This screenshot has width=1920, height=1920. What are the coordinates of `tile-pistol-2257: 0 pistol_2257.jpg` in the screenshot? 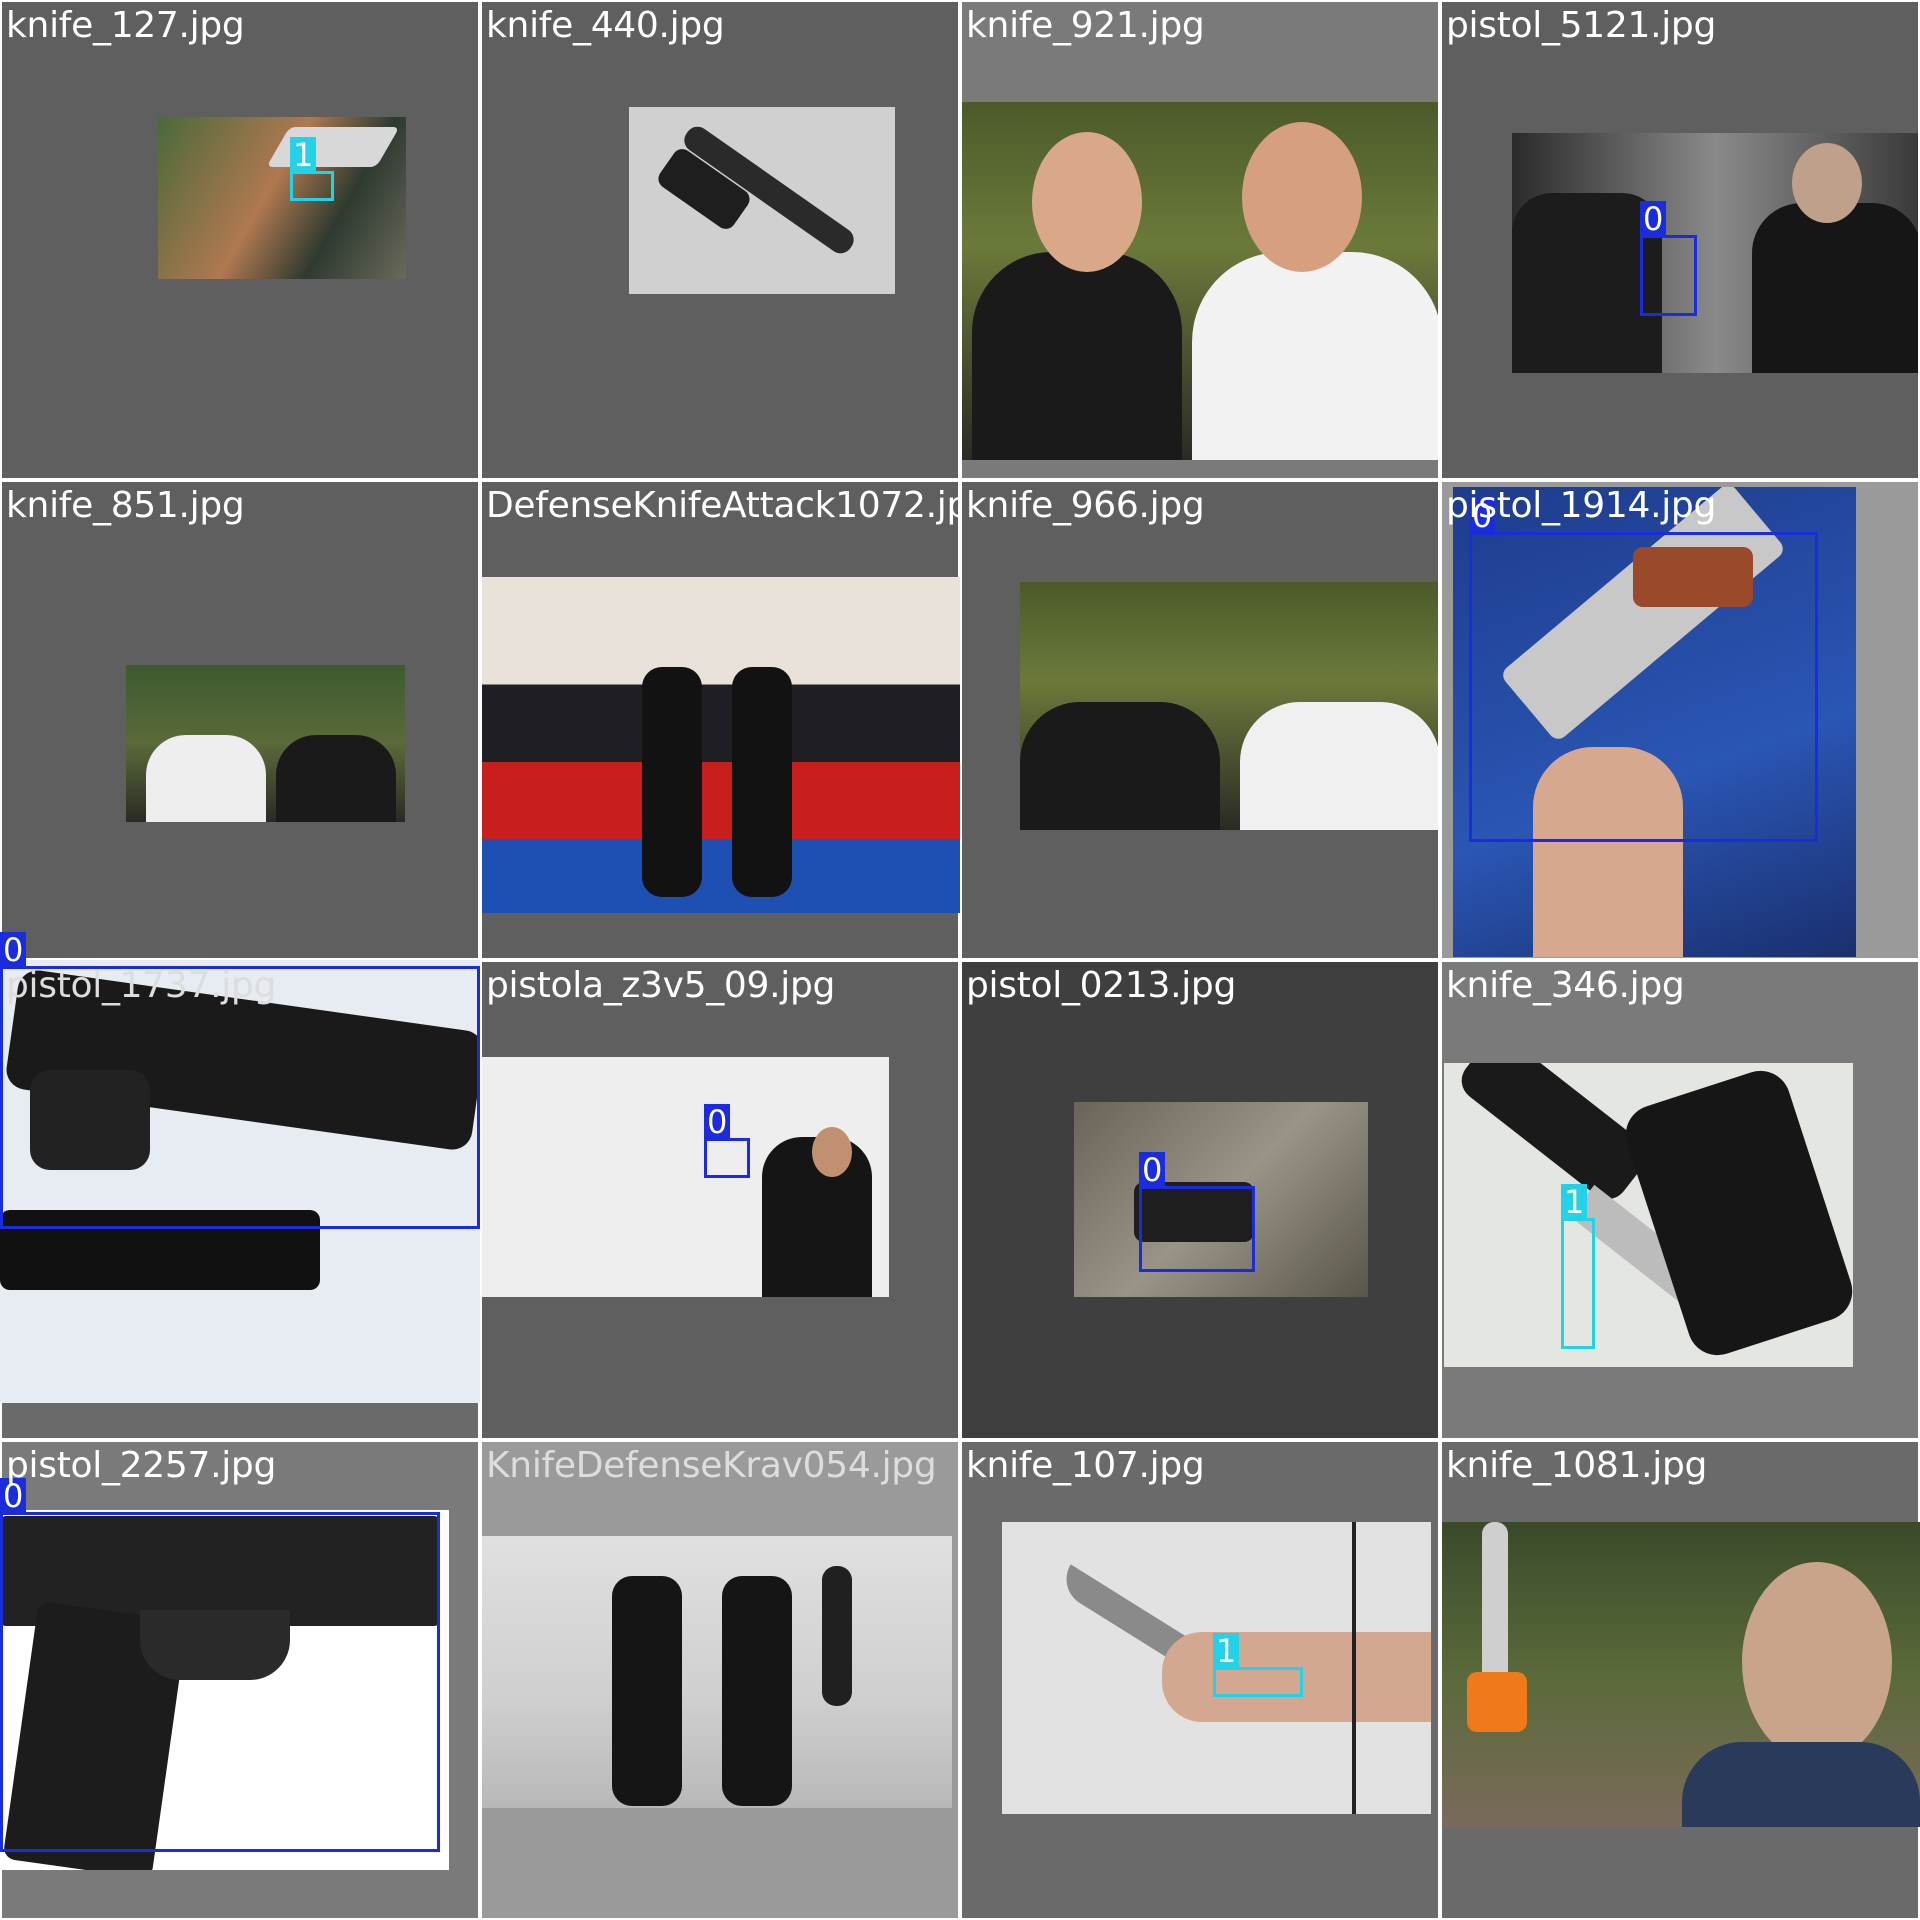 It's located at (240, 1680).